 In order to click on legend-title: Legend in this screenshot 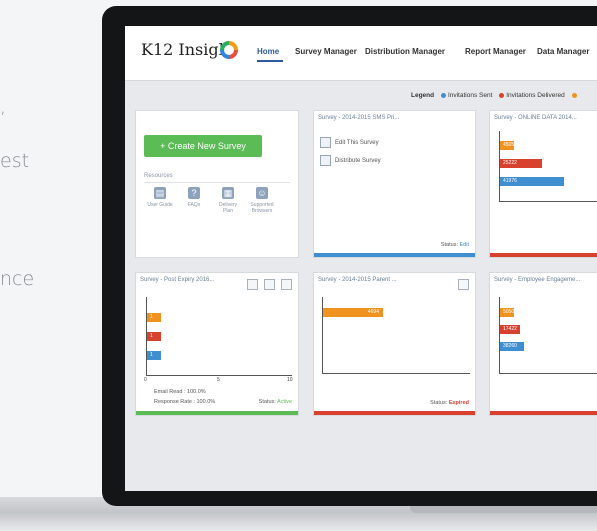, I will do `click(423, 95)`.